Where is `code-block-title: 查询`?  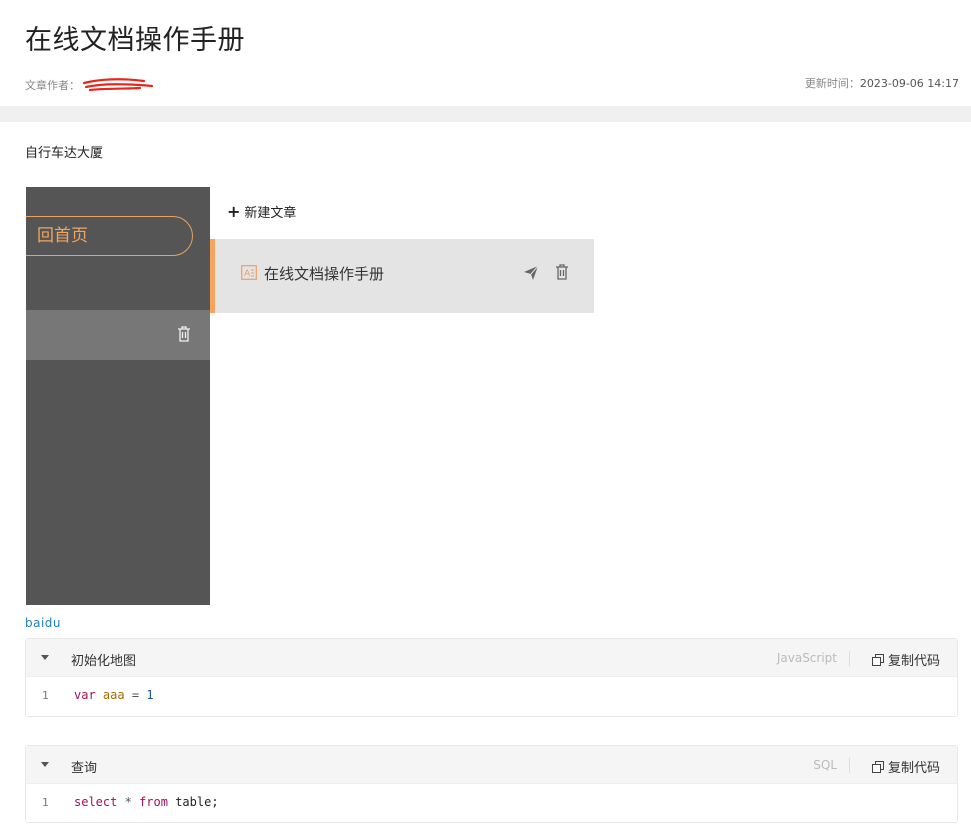
code-block-title: 查询 is located at coordinates (84, 768).